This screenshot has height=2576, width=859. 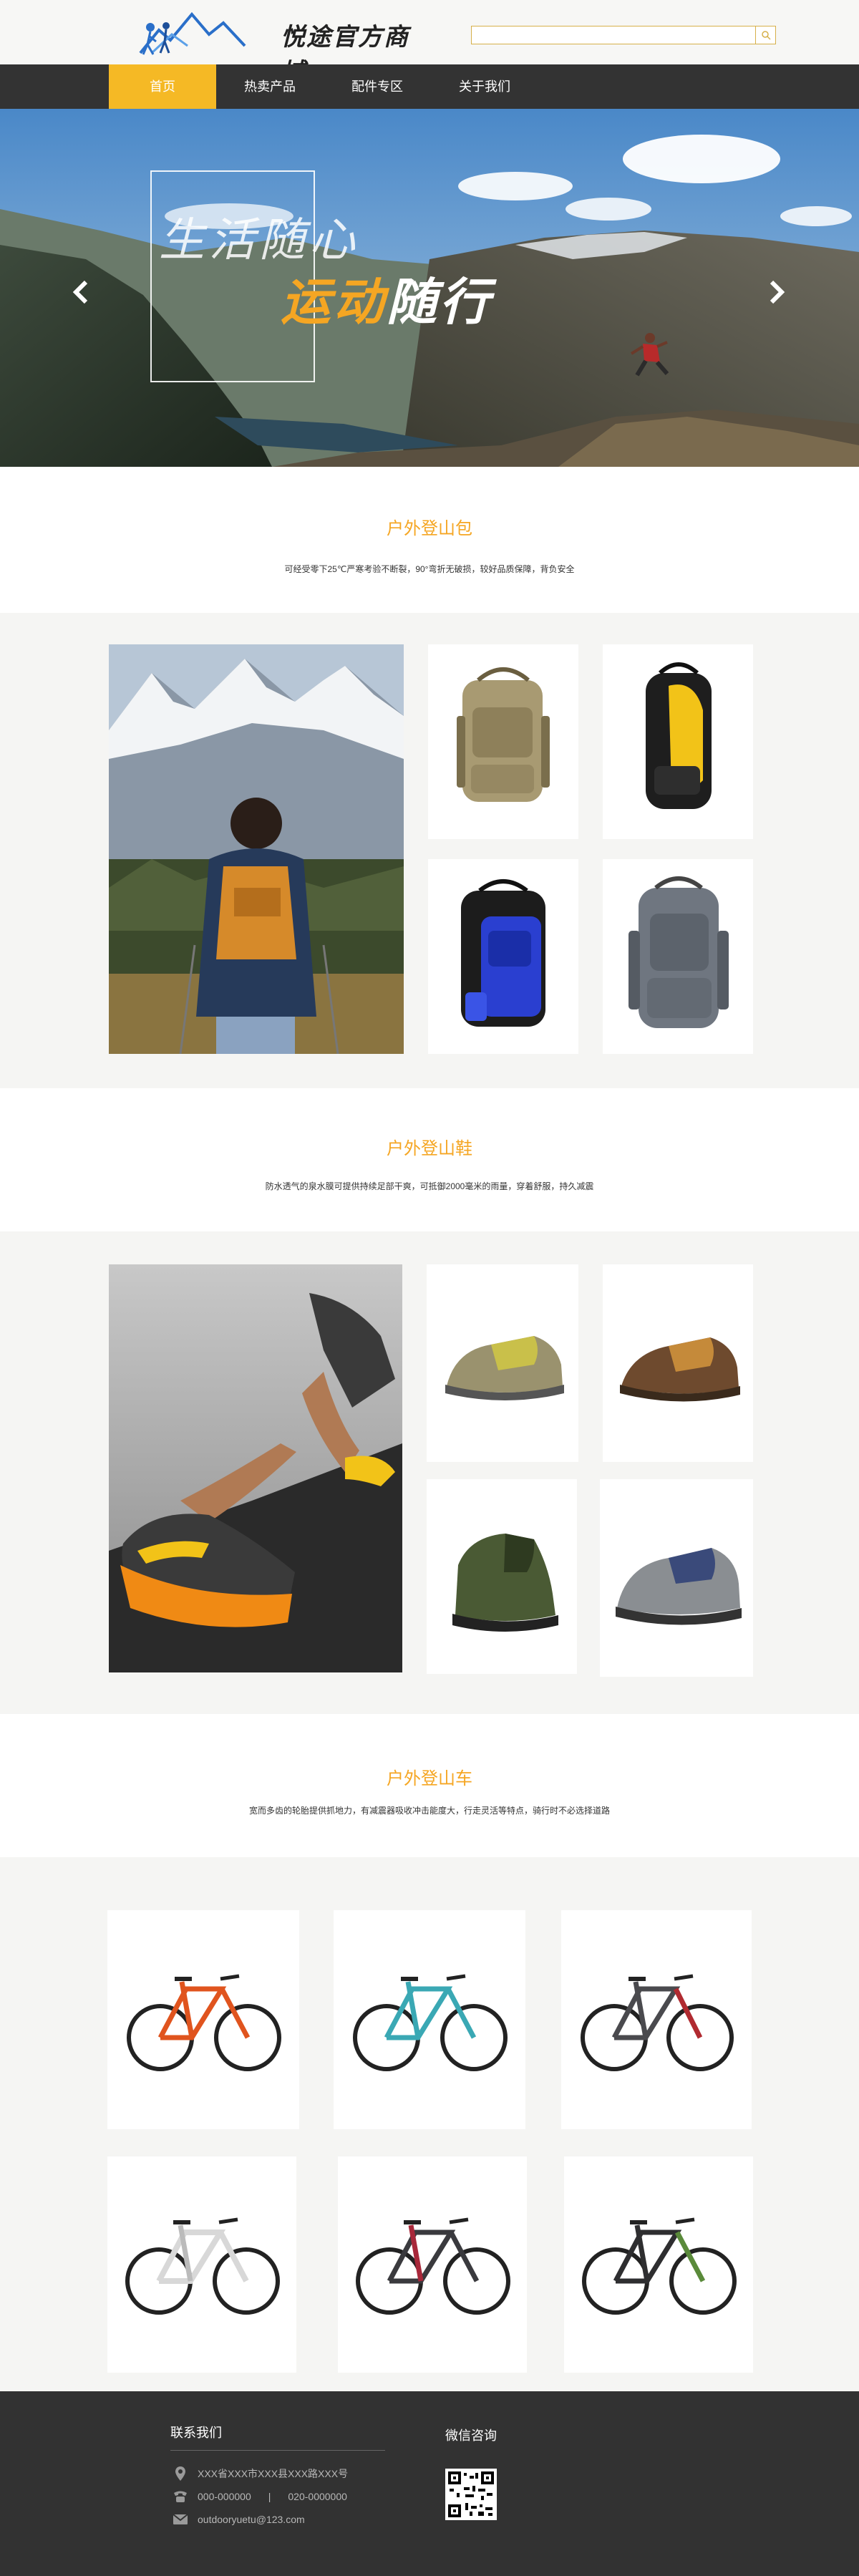 I want to click on hero-banner: 生活随心 运动随行, so click(x=429, y=288).